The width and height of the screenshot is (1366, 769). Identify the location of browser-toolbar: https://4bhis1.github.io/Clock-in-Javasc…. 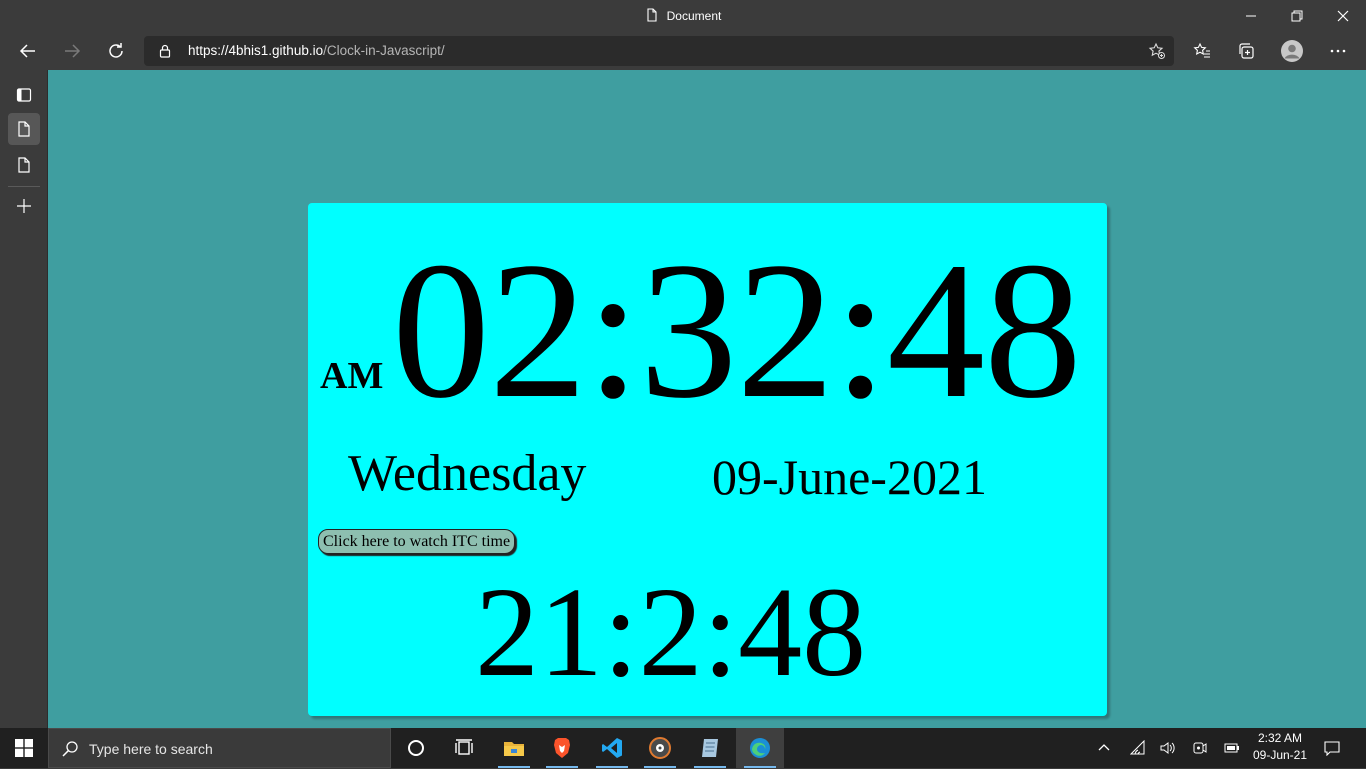
(683, 51).